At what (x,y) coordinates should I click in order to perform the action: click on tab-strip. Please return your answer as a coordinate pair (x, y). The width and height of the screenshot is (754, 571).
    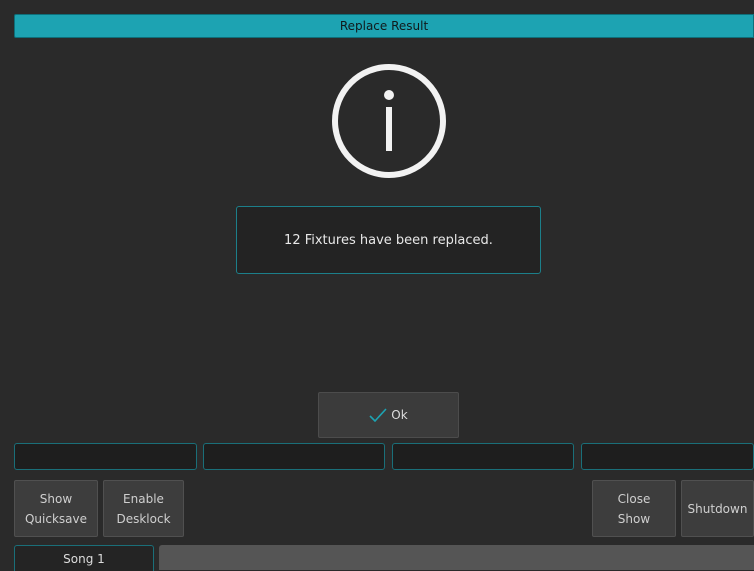
    Looking at the image, I should click on (456, 557).